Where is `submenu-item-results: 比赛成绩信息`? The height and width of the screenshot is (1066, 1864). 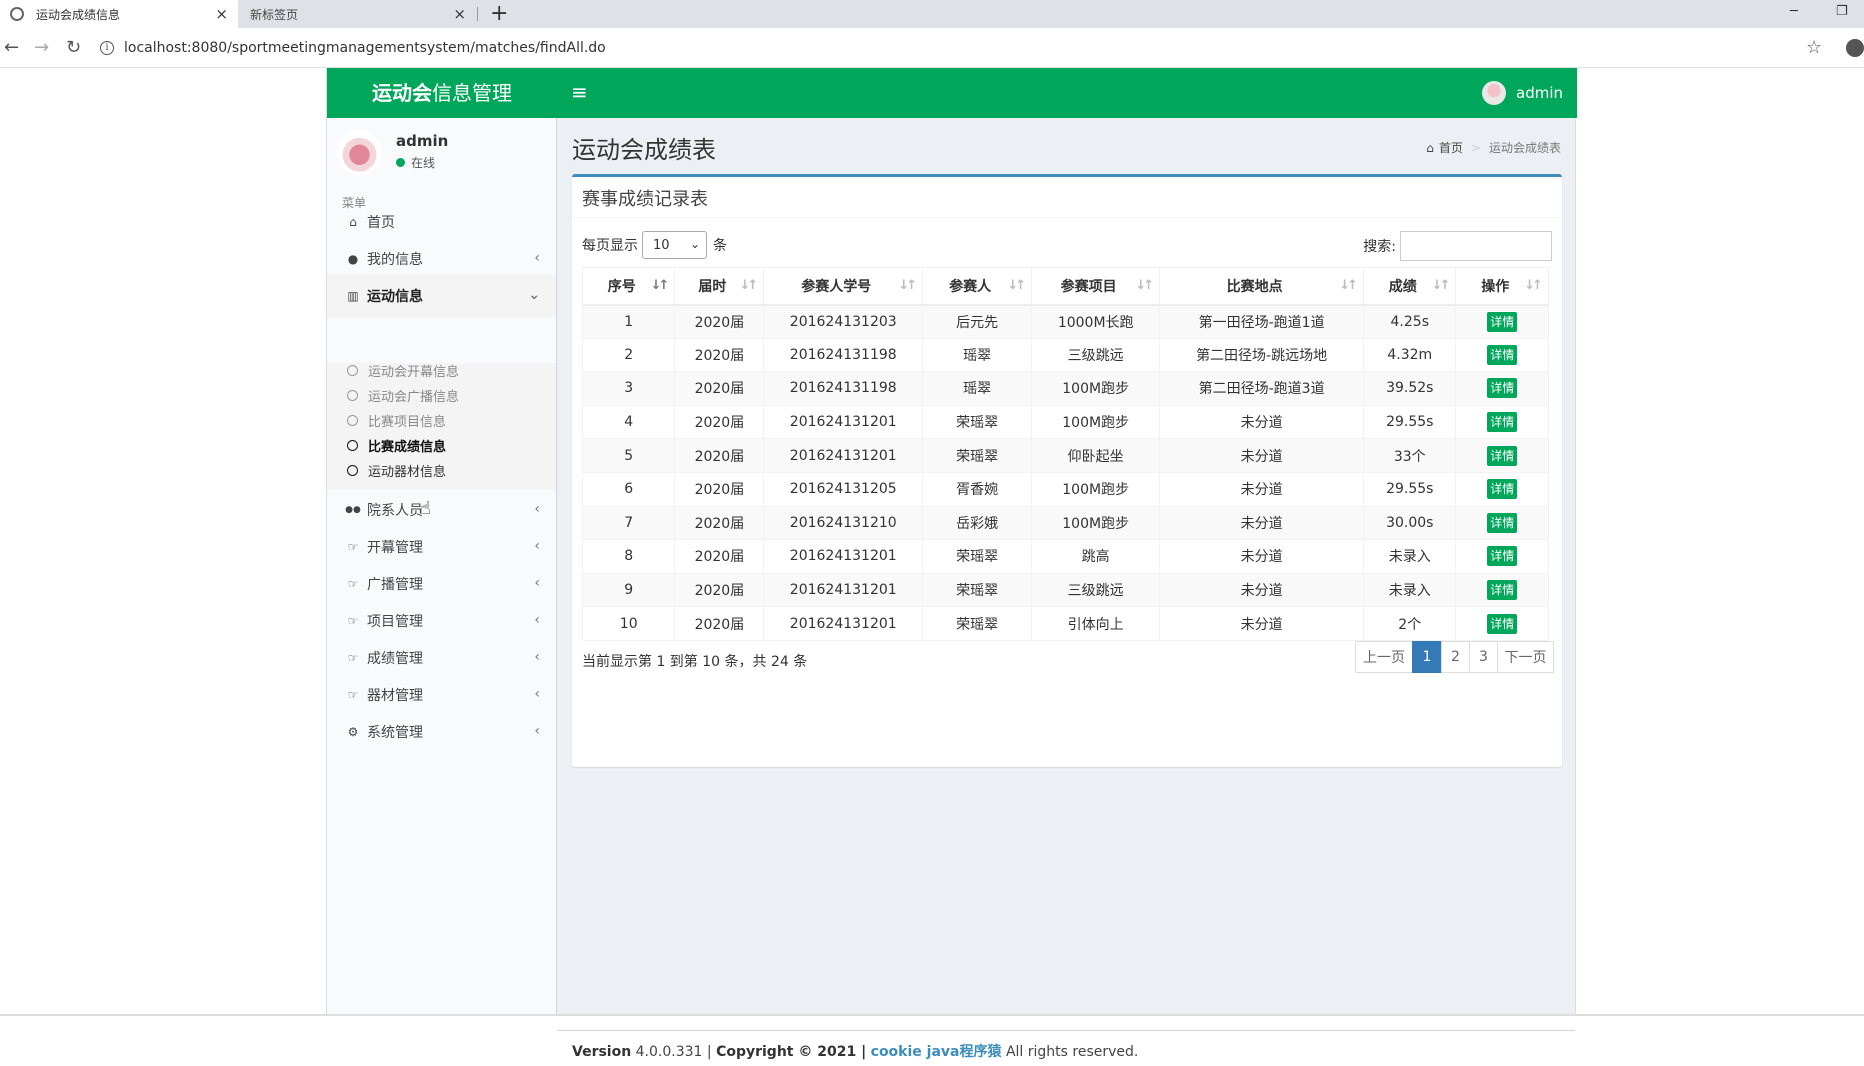 submenu-item-results: 比赛成绩信息 is located at coordinates (441, 445).